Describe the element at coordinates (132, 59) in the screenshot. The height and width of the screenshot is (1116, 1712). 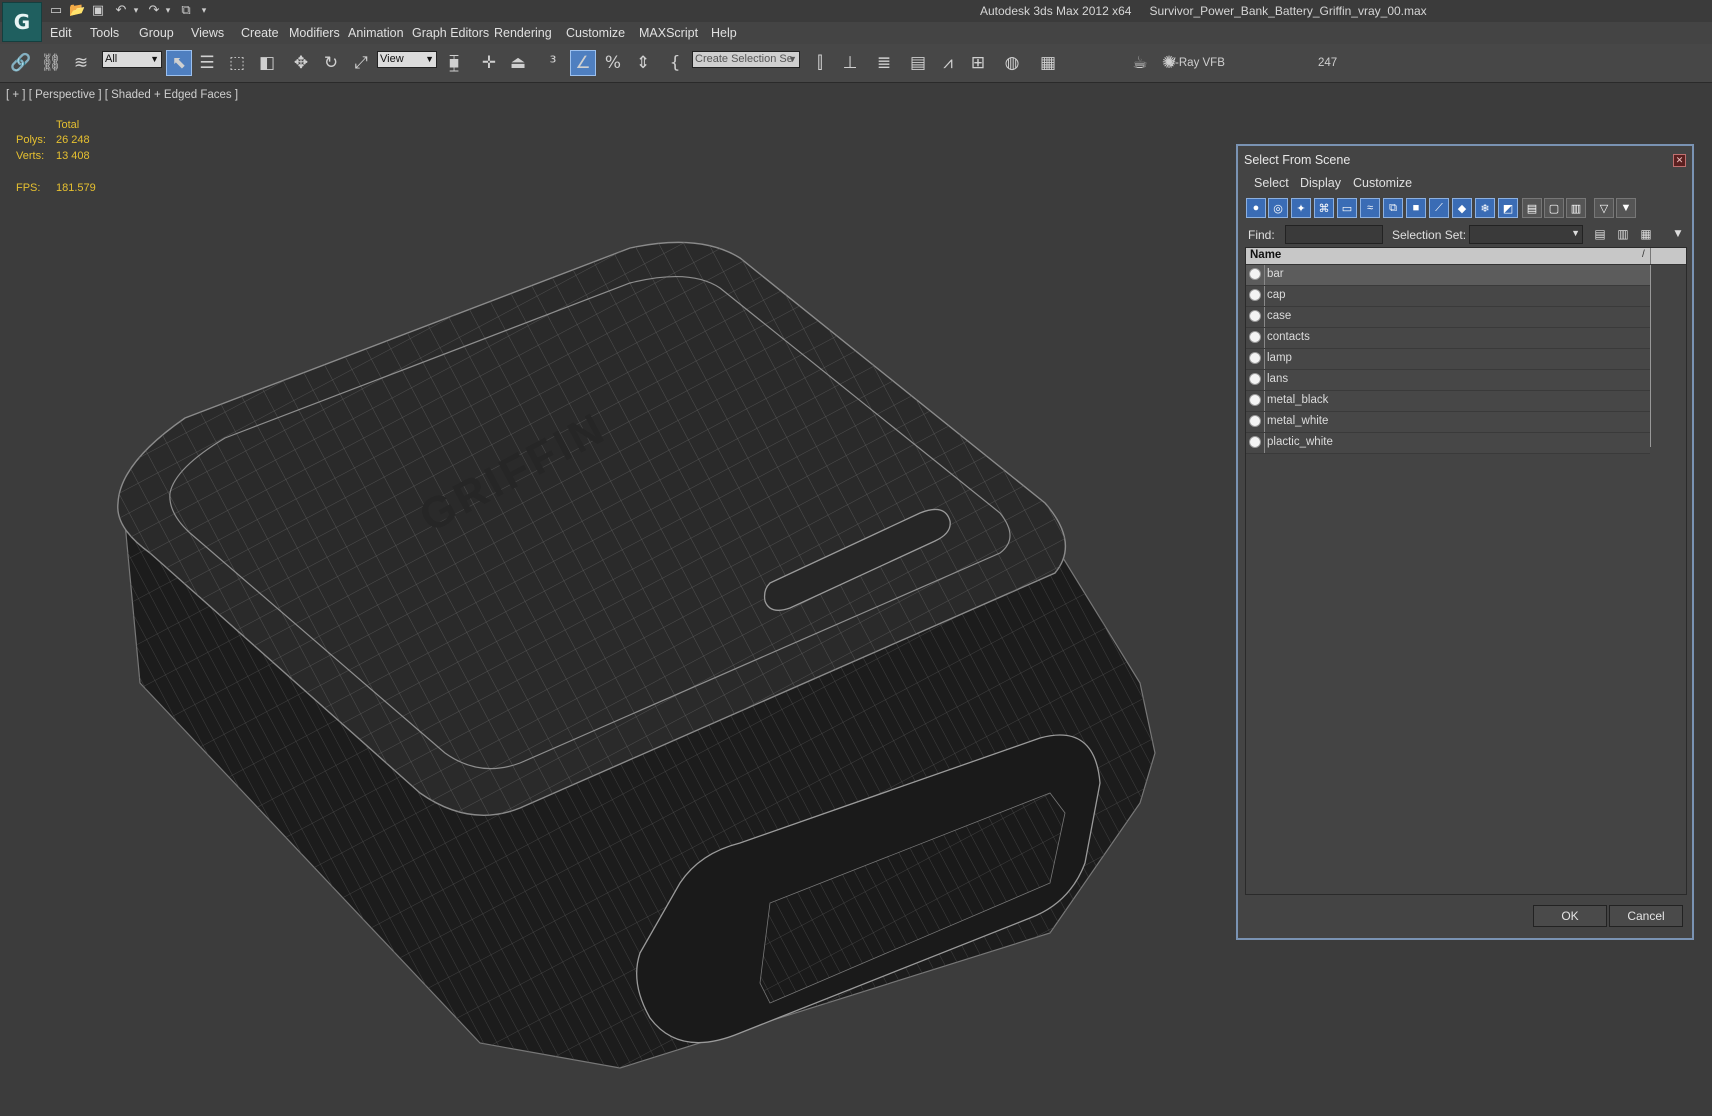
I see `selection-filter-select: All ▼` at that location.